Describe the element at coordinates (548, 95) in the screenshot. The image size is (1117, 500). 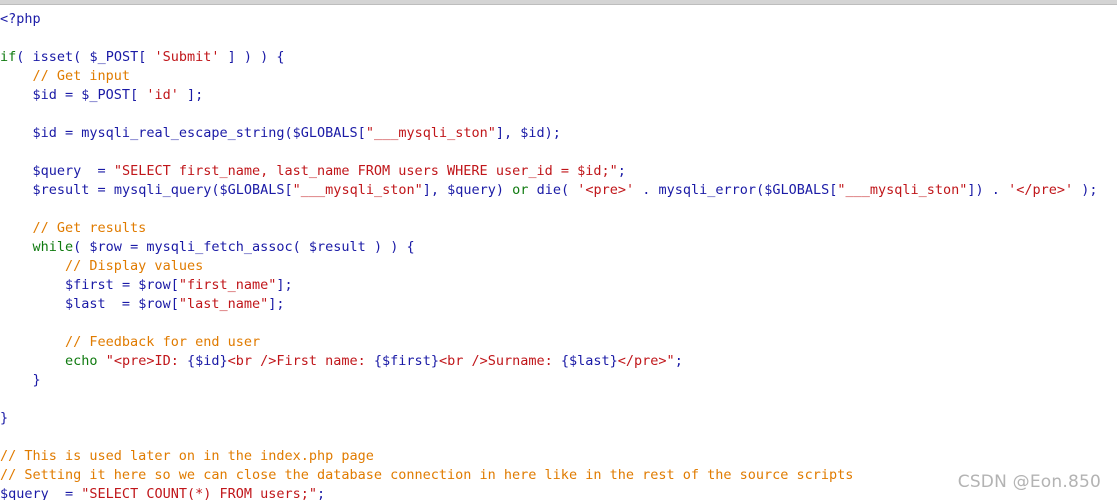
I see `code-line: $id = $_POST[ 'id' ];` at that location.